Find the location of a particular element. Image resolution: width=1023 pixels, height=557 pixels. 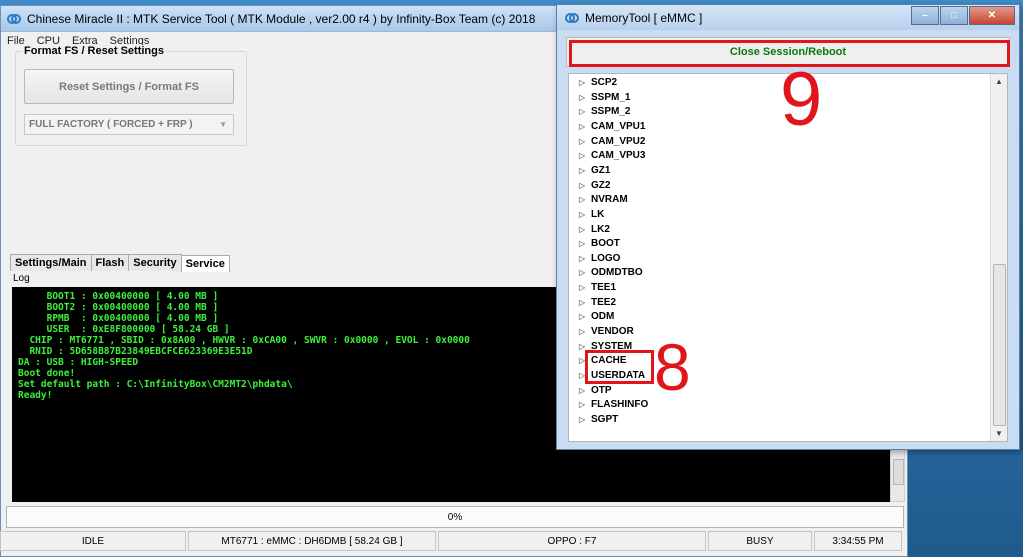

tree-item-label: SSPM_1 is located at coordinates (611, 97).